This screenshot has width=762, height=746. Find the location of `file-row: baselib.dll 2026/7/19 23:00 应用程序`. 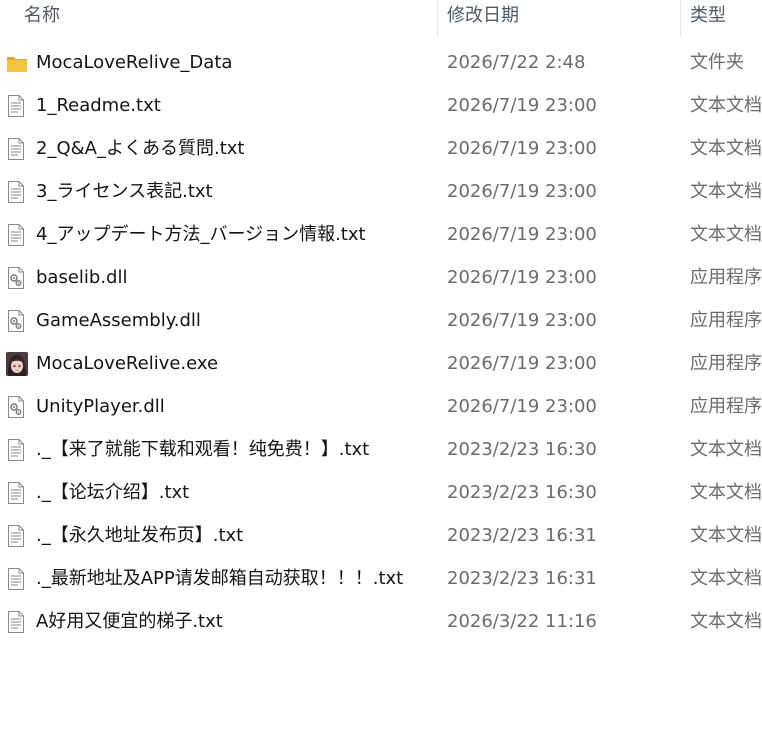

file-row: baselib.dll 2026/7/19 23:00 应用程序 is located at coordinates (381, 277).